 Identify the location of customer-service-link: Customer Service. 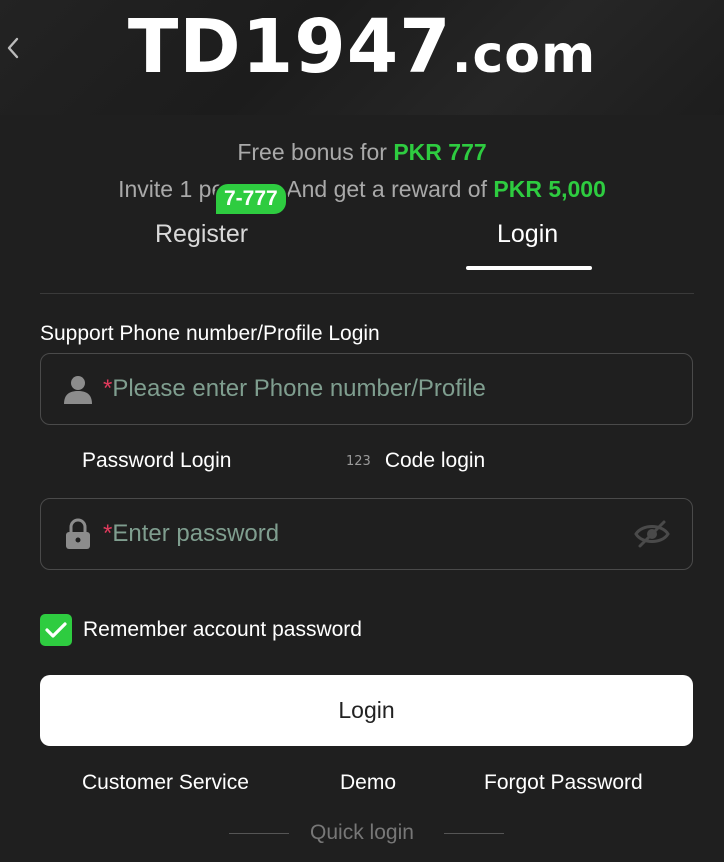
(165, 783).